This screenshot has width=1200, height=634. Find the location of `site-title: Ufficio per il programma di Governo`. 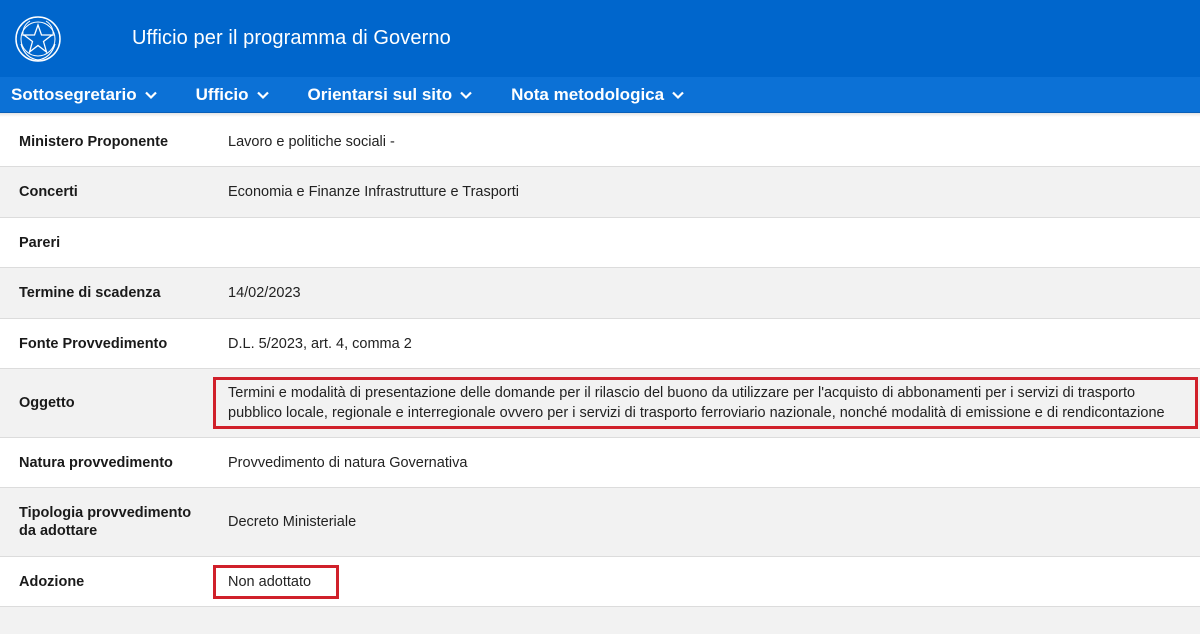

site-title: Ufficio per il programma di Governo is located at coordinates (291, 38).